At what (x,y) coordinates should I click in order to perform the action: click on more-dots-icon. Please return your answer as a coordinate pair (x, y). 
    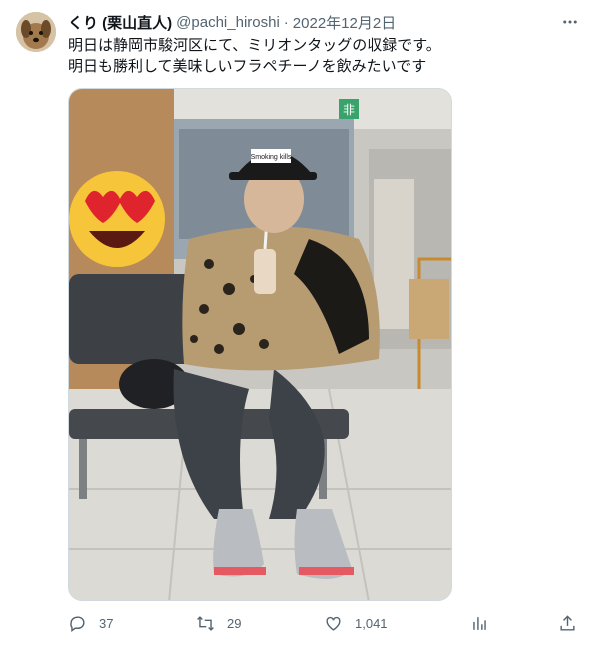
    Looking at the image, I should click on (570, 22).